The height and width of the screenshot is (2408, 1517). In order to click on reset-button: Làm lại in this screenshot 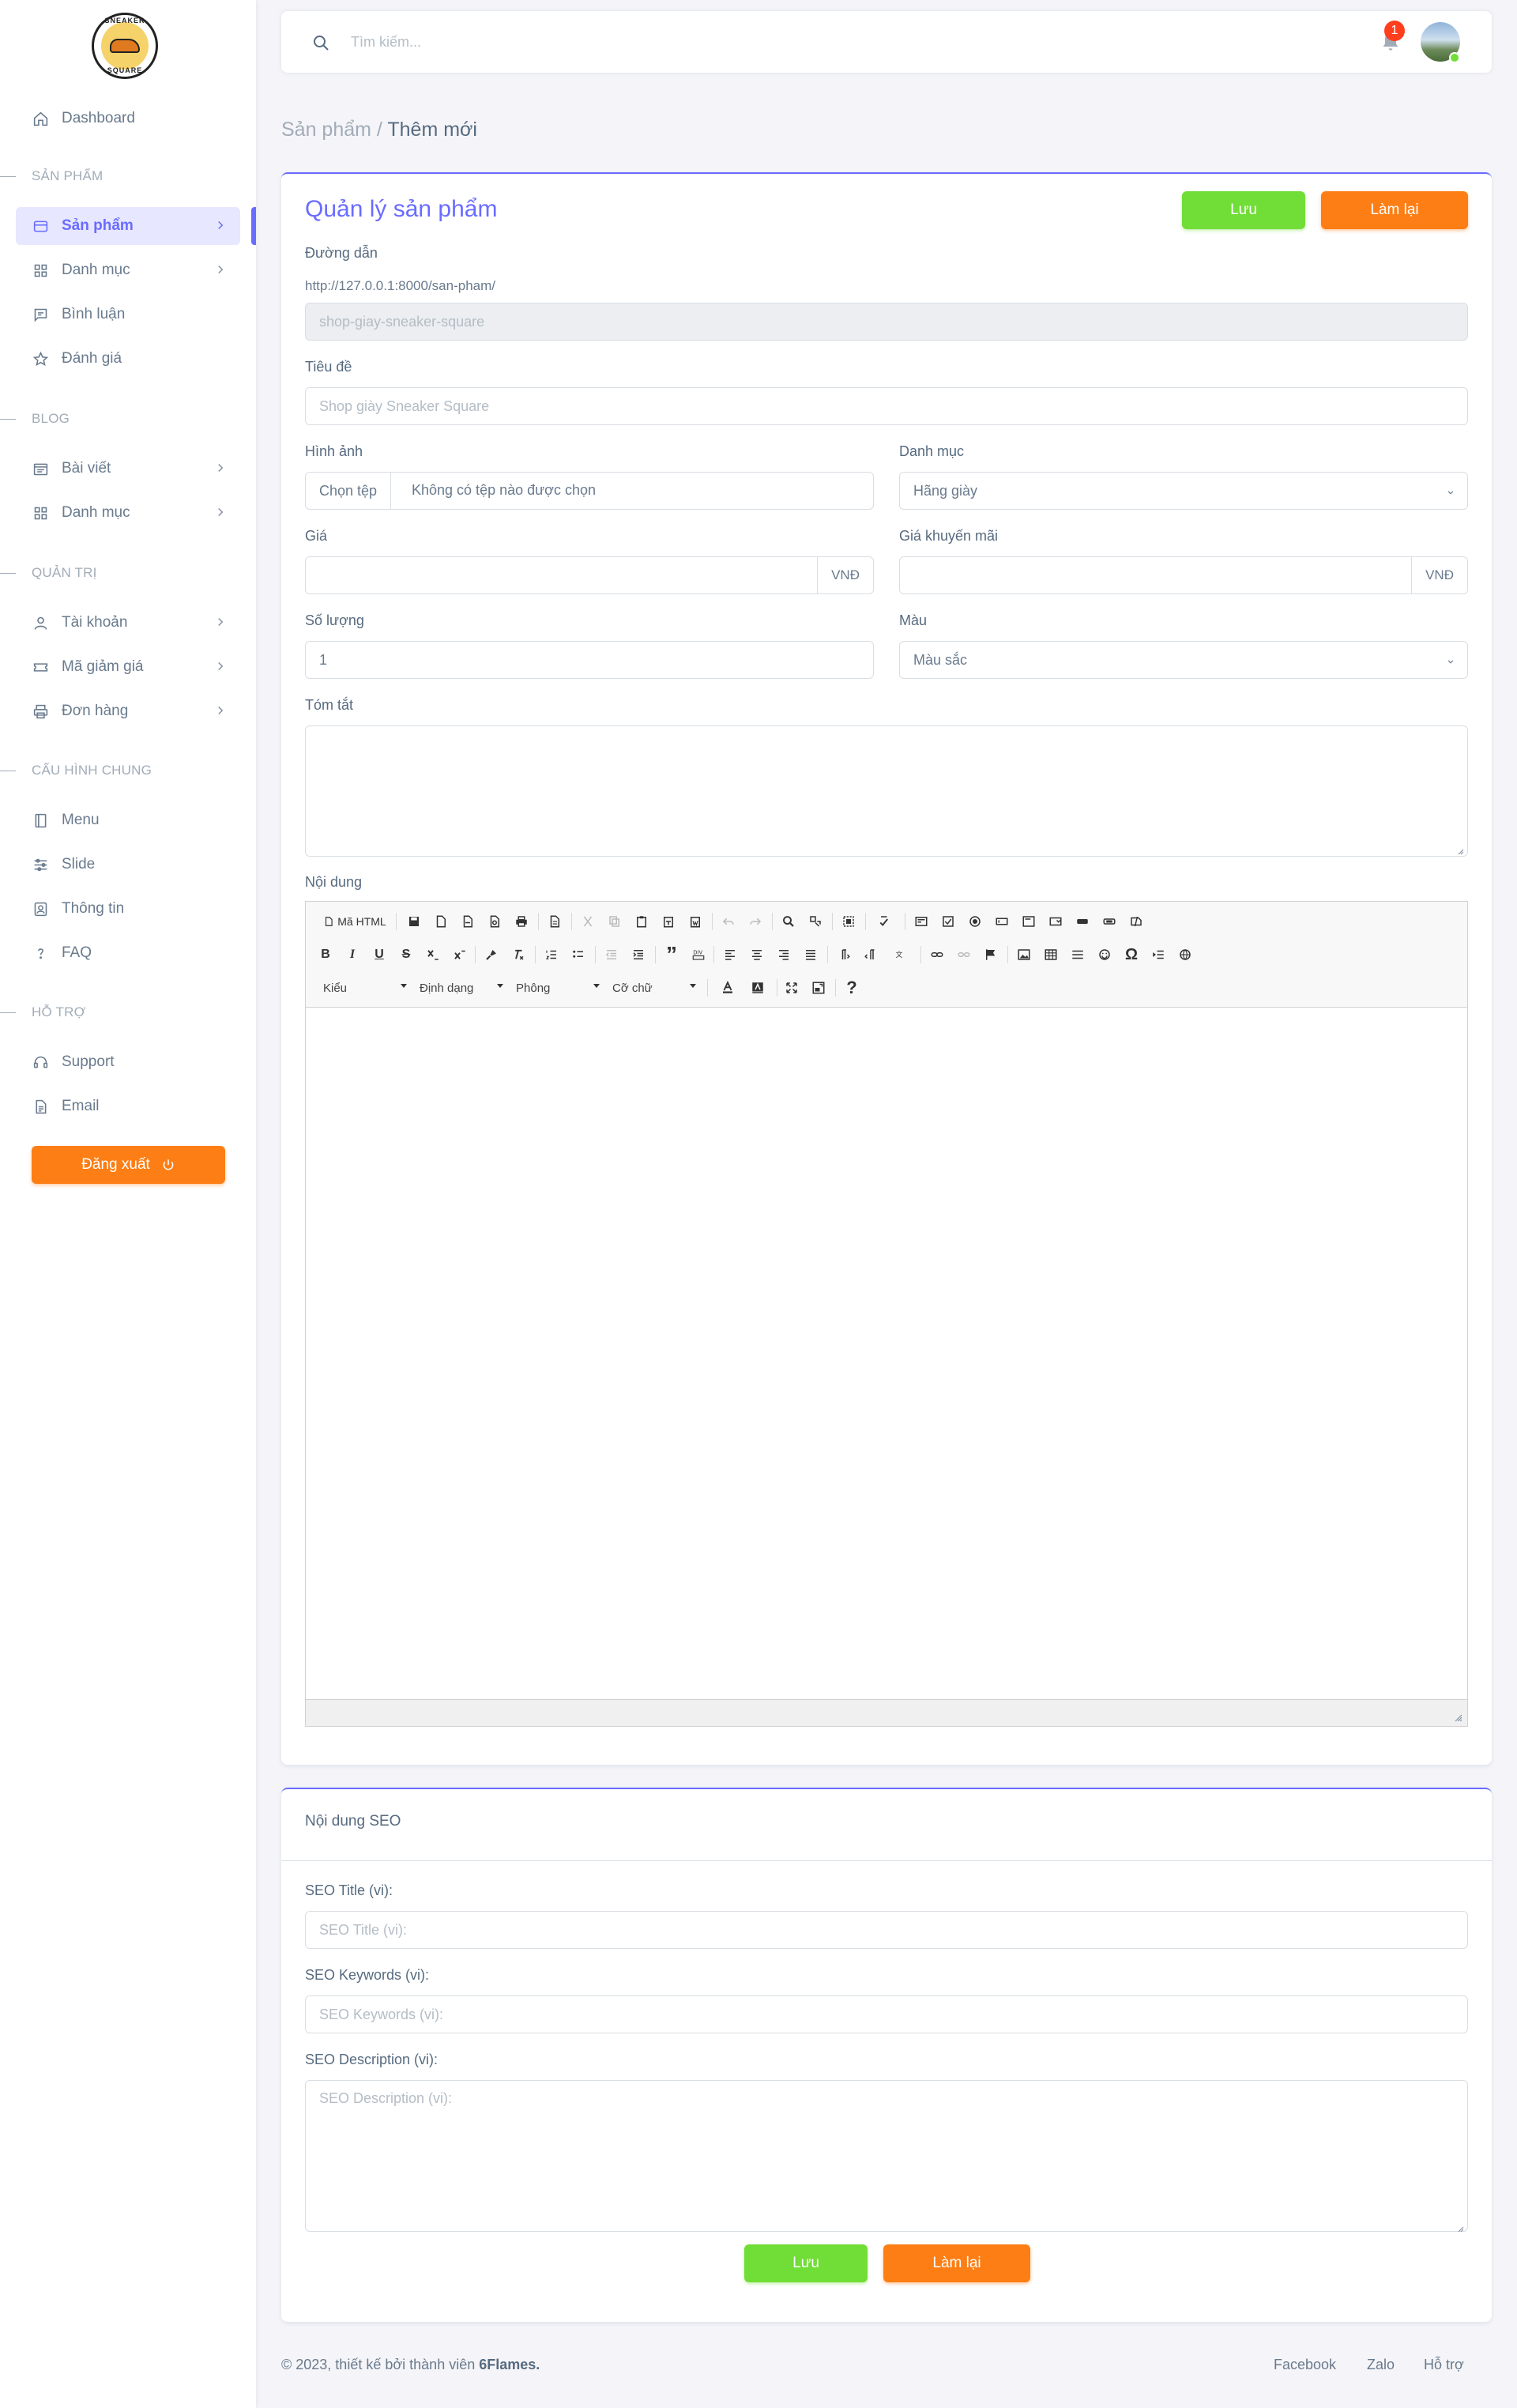, I will do `click(1395, 210)`.